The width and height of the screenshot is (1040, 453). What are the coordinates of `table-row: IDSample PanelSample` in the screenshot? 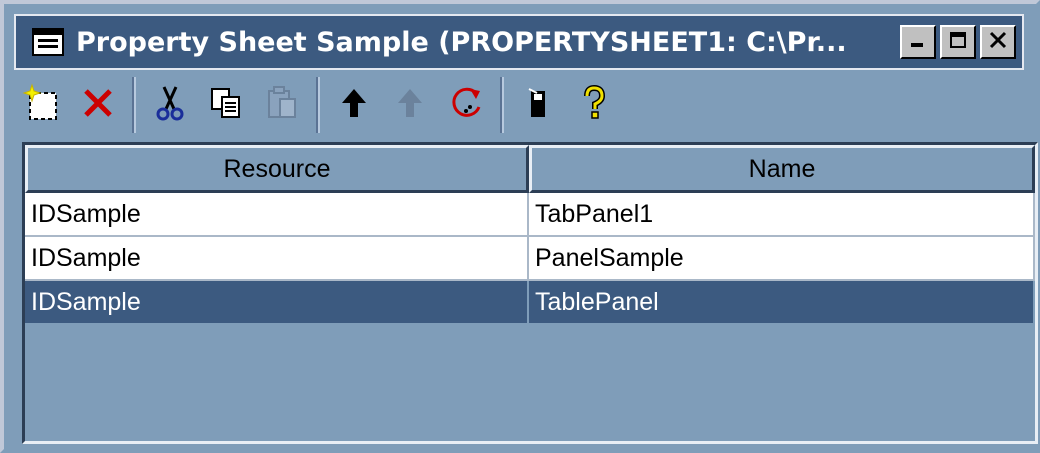 It's located at (530, 259).